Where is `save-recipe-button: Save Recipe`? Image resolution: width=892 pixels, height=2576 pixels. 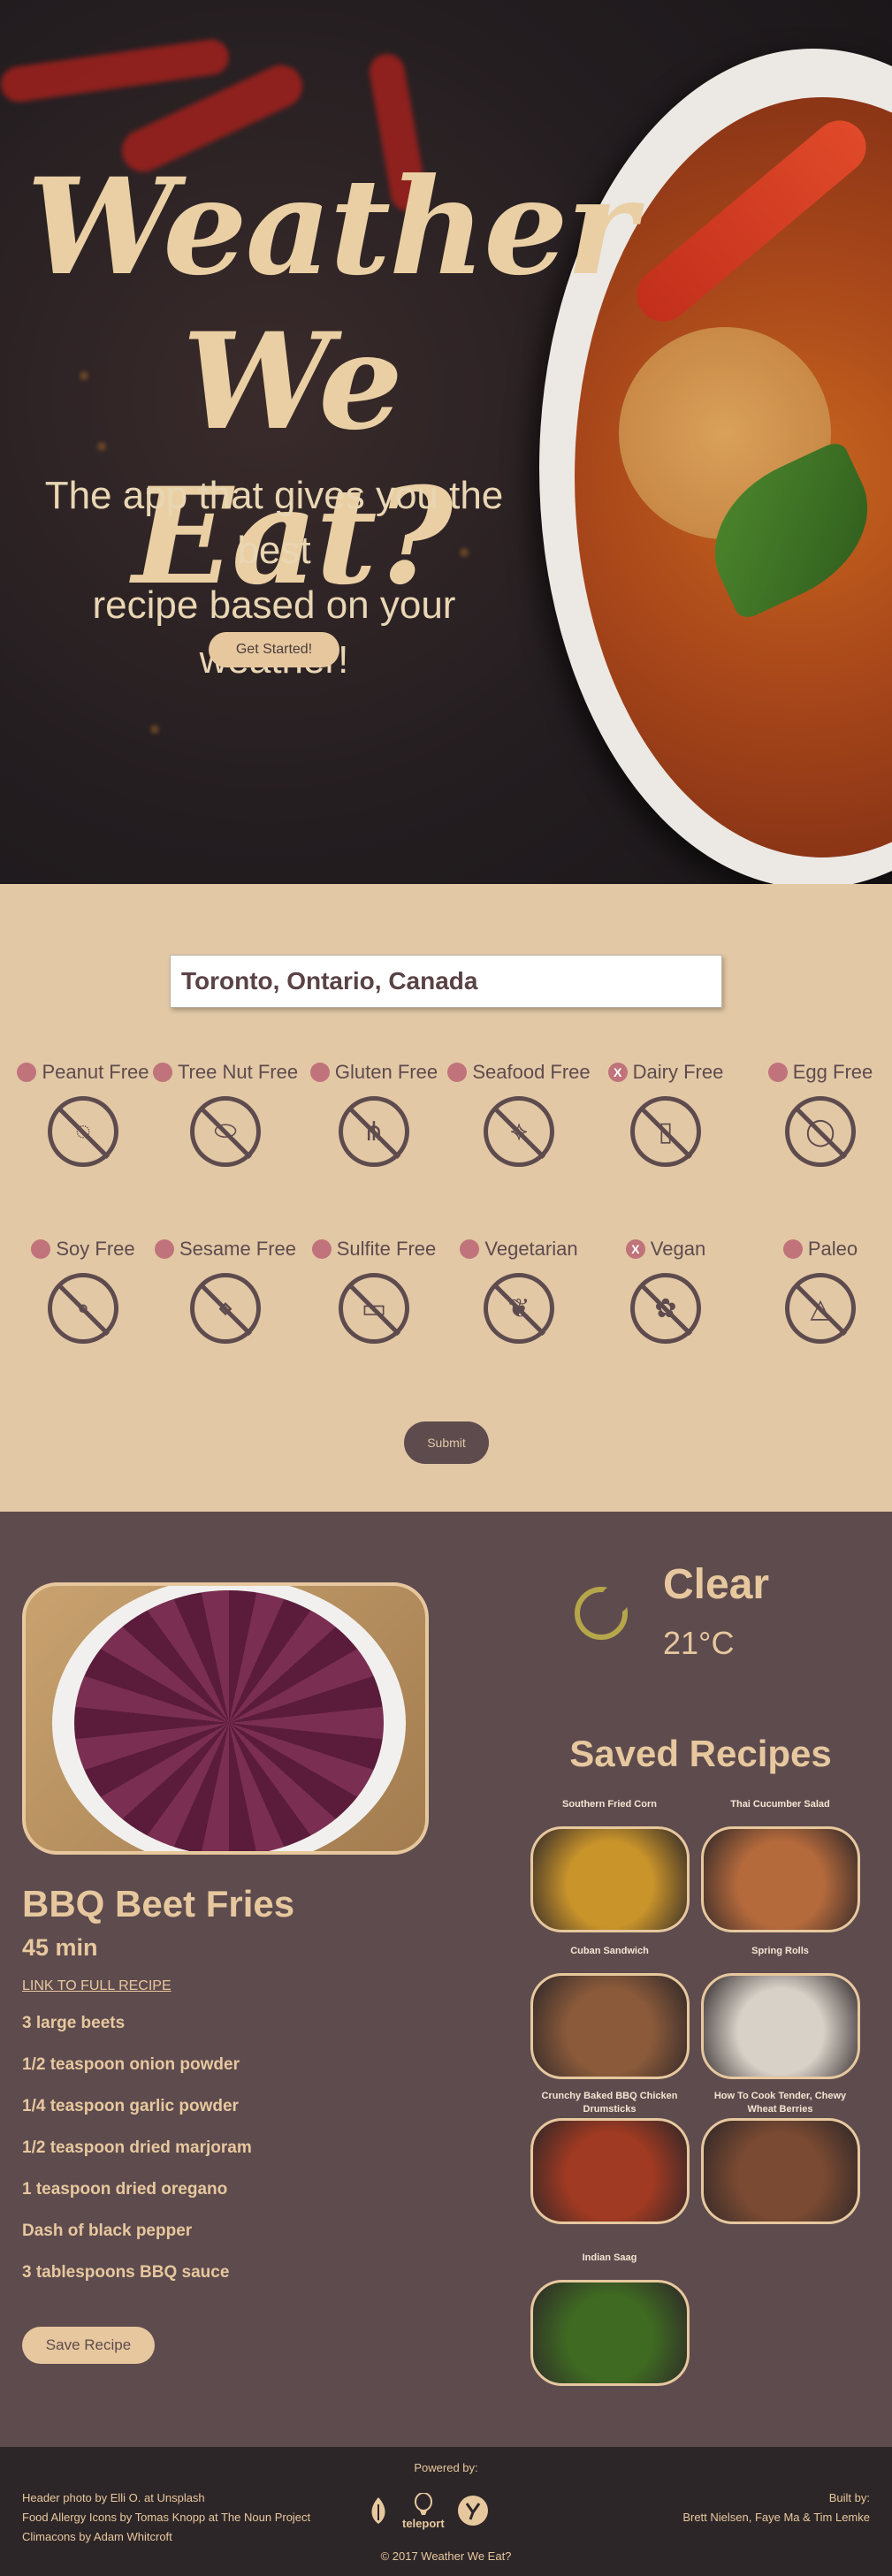 save-recipe-button: Save Recipe is located at coordinates (88, 2345).